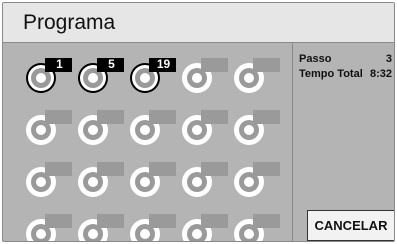 Image resolution: width=397 pixels, height=244 pixels. I want to click on track-number: 19, so click(163, 64).